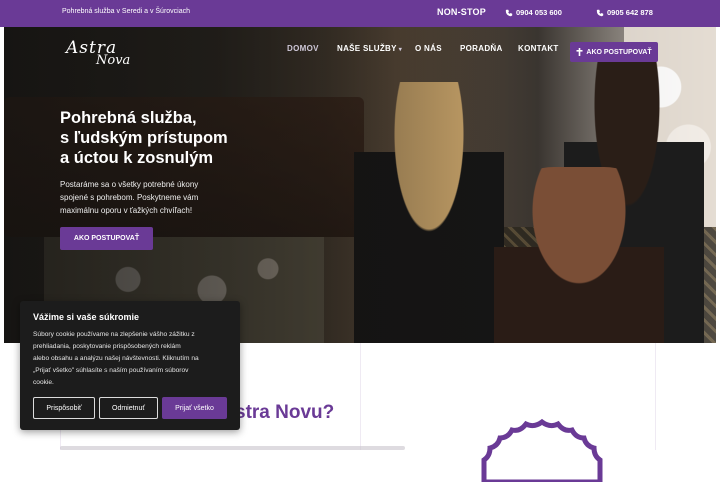  Describe the element at coordinates (137, 158) in the screenshot. I see `hero-title-line: a úctou k zosnulým` at that location.